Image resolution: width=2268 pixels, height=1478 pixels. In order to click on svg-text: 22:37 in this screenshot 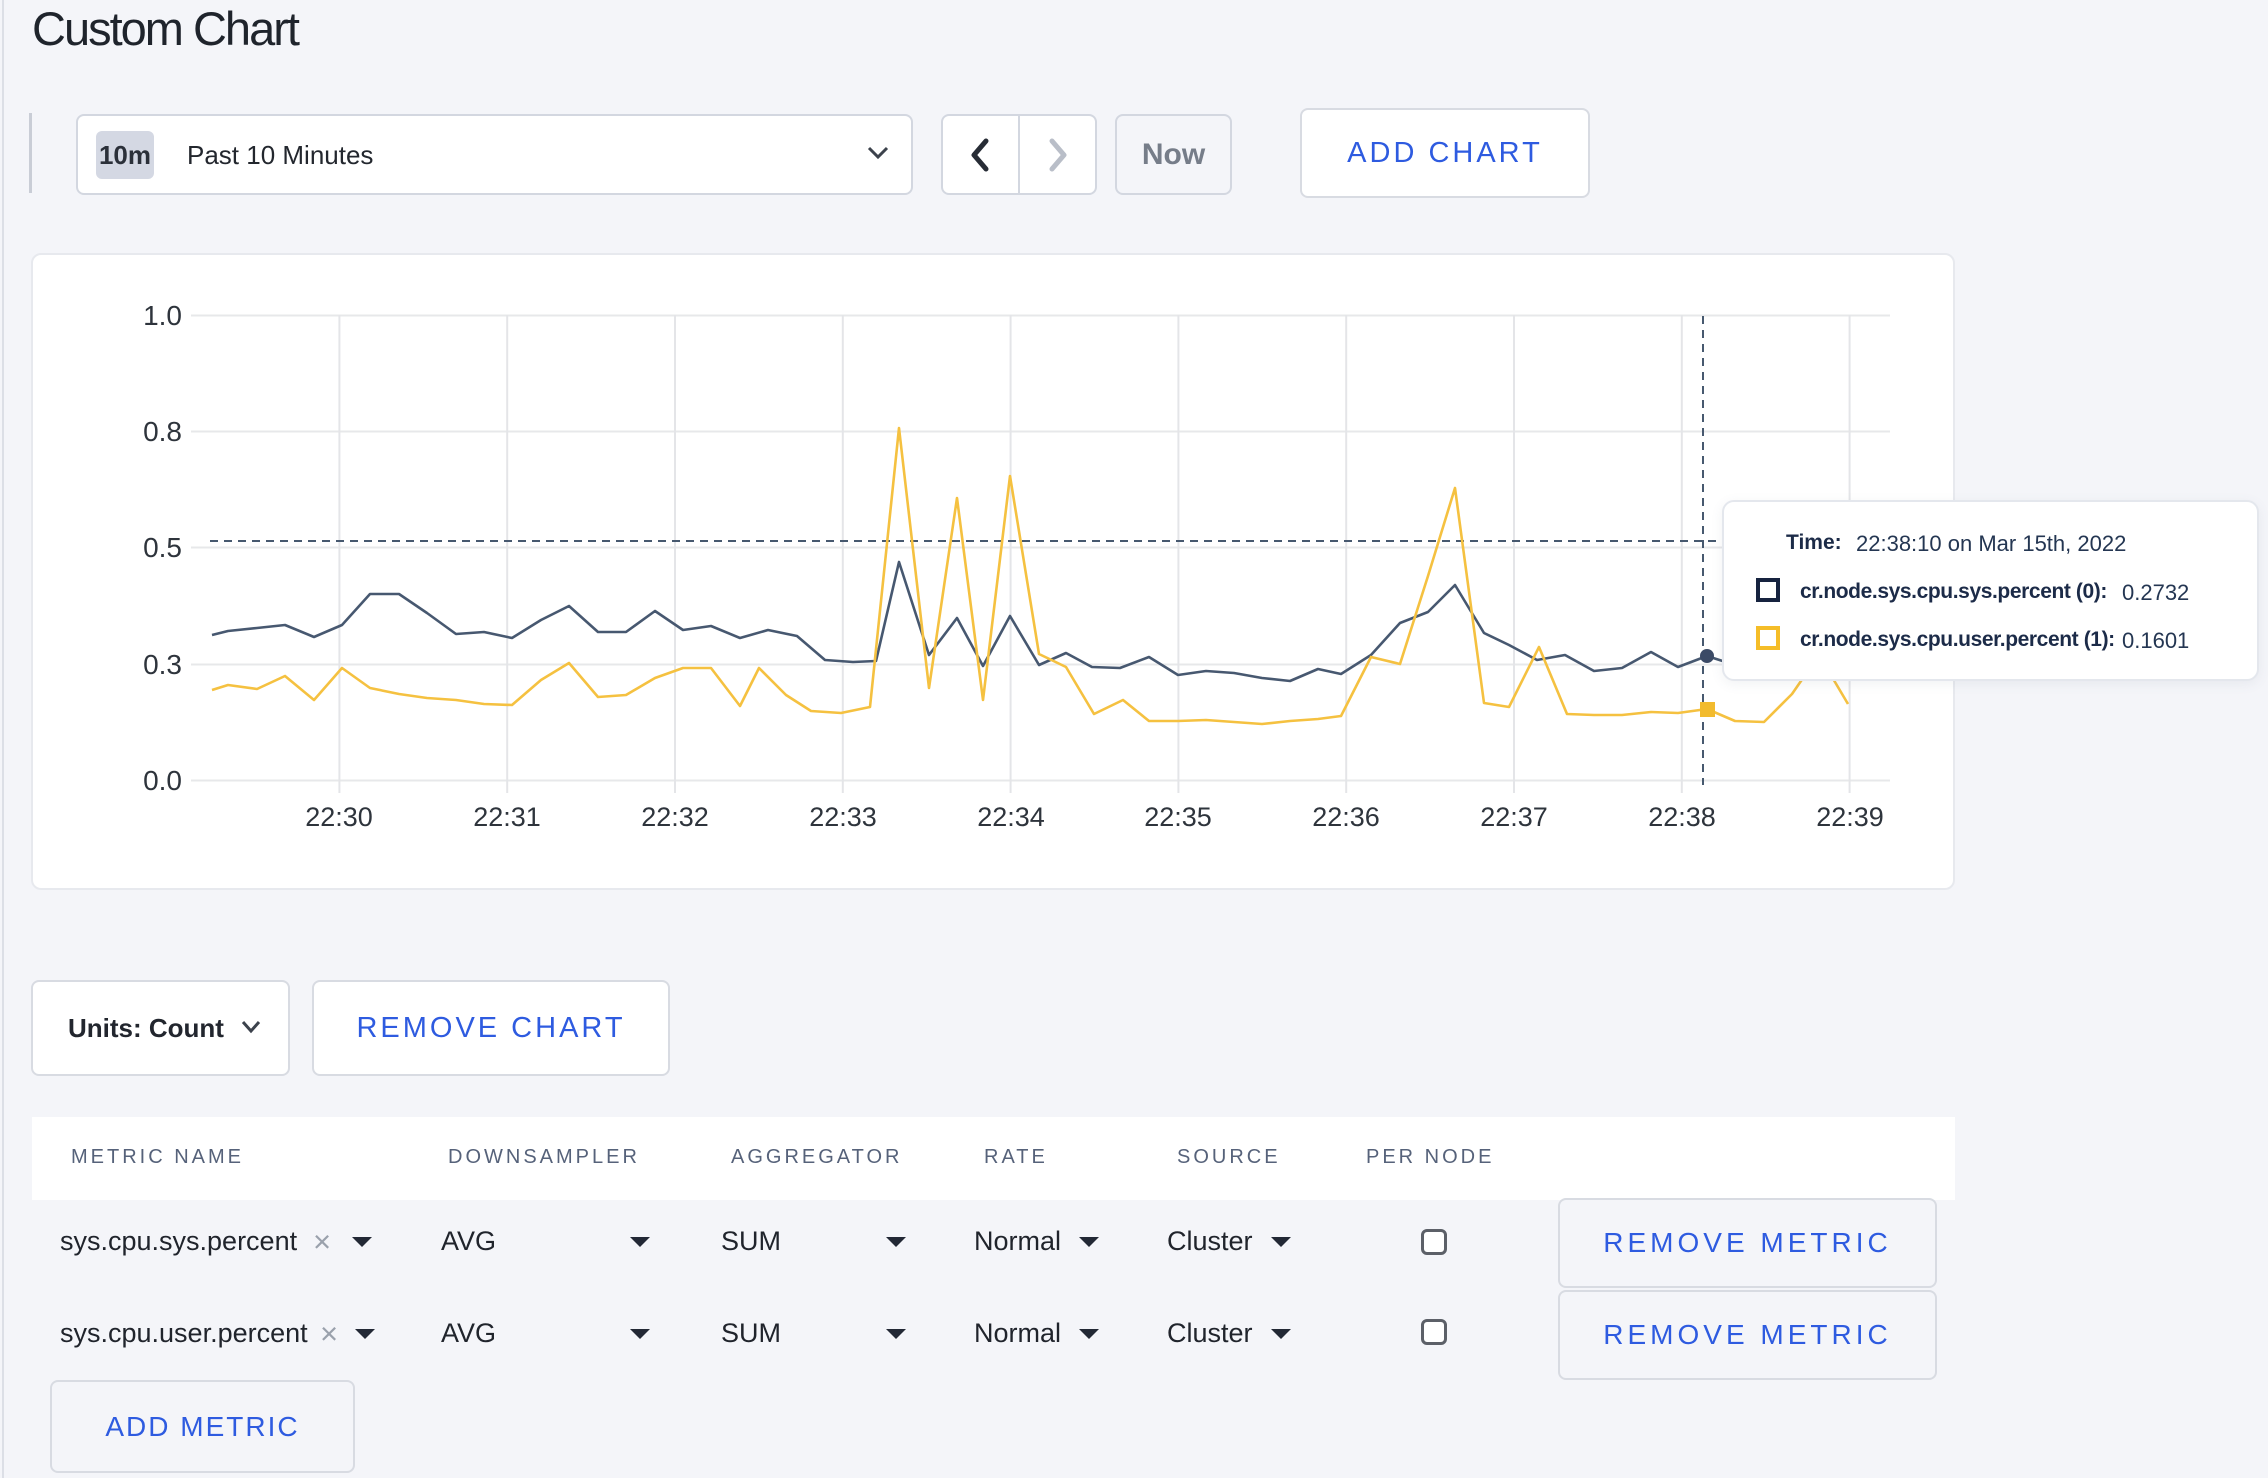, I will do `click(1514, 817)`.